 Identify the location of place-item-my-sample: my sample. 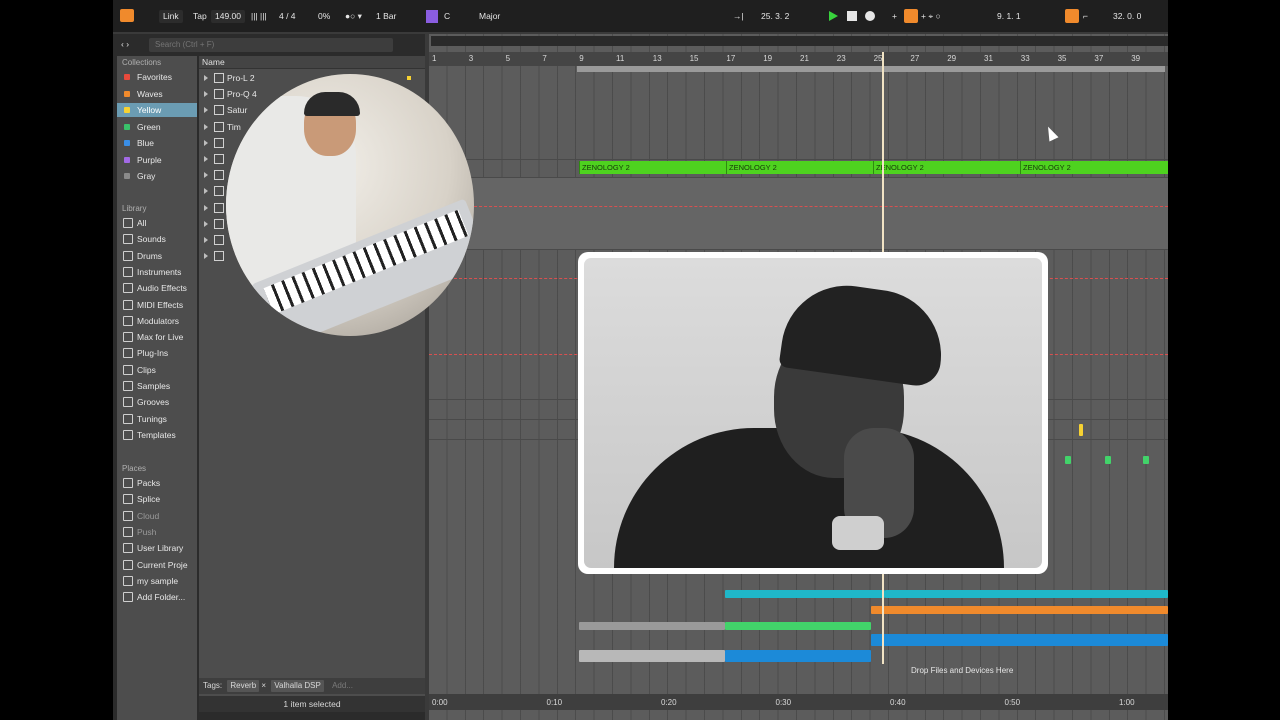
(157, 581).